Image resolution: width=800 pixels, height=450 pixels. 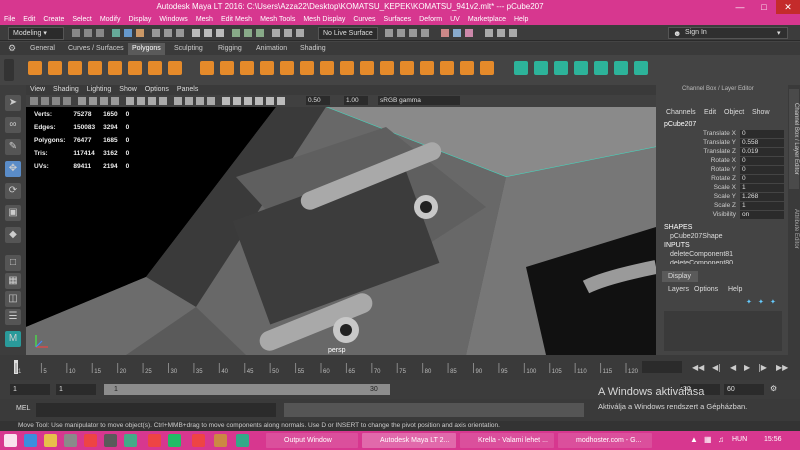 What do you see at coordinates (155, 68) in the screenshot?
I see `poly-disc-icon` at bounding box center [155, 68].